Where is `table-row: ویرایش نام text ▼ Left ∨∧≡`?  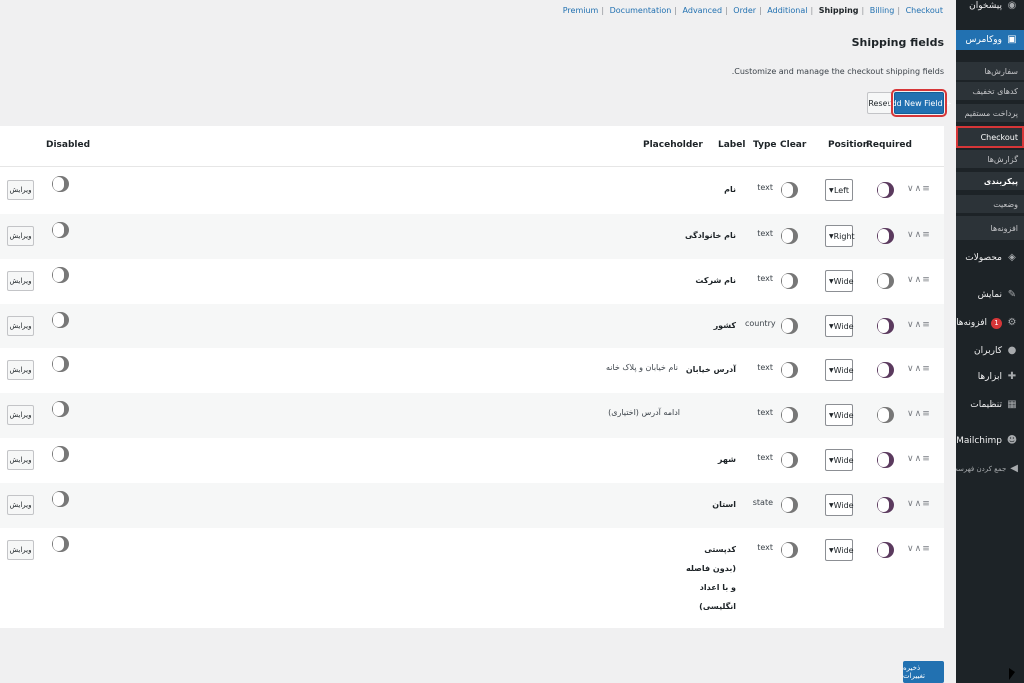
table-row: ویرایش نام text ▼ Left ∨∧≡ is located at coordinates (472, 191).